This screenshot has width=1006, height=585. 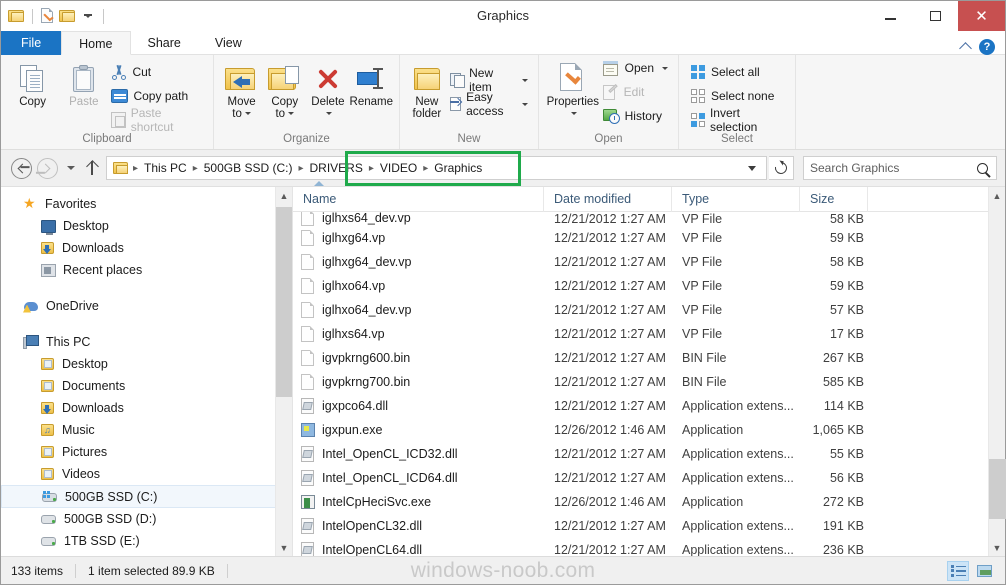 I want to click on search-icon, so click(x=982, y=168).